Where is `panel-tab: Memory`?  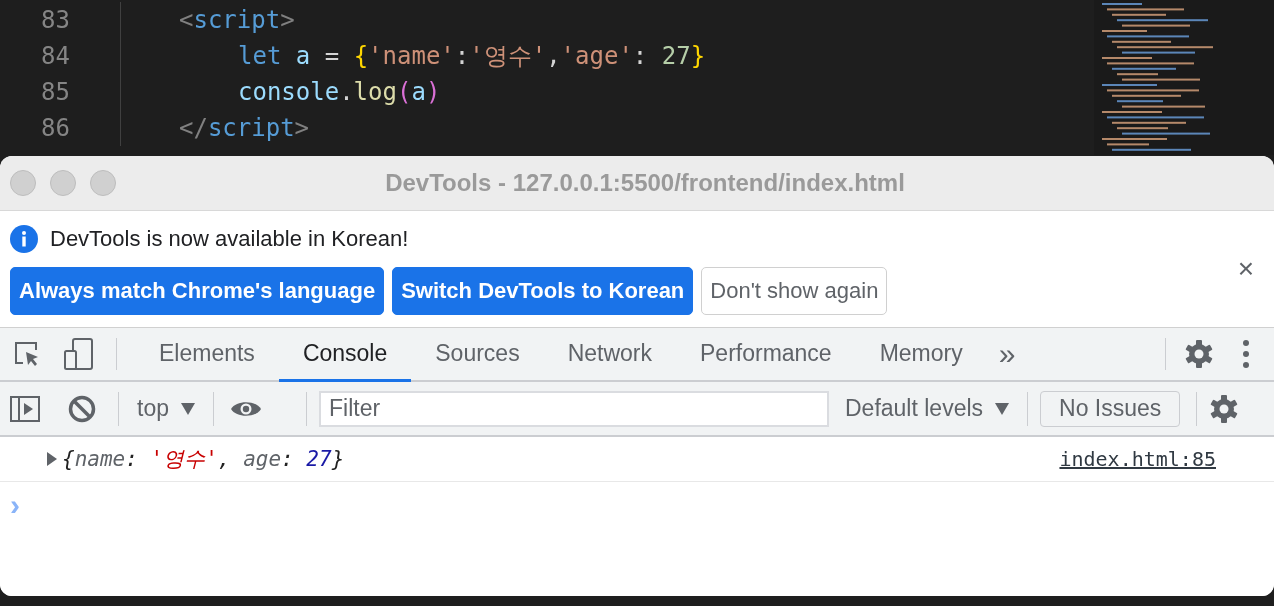
panel-tab: Memory is located at coordinates (921, 355).